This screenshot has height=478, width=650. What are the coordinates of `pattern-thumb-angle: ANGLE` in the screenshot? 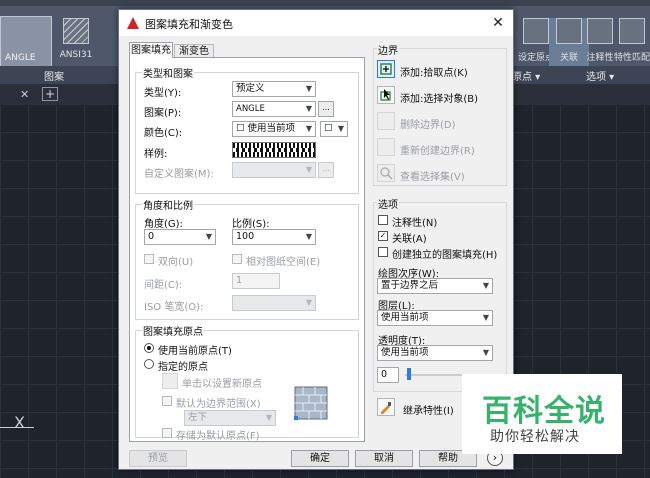 It's located at (26, 42).